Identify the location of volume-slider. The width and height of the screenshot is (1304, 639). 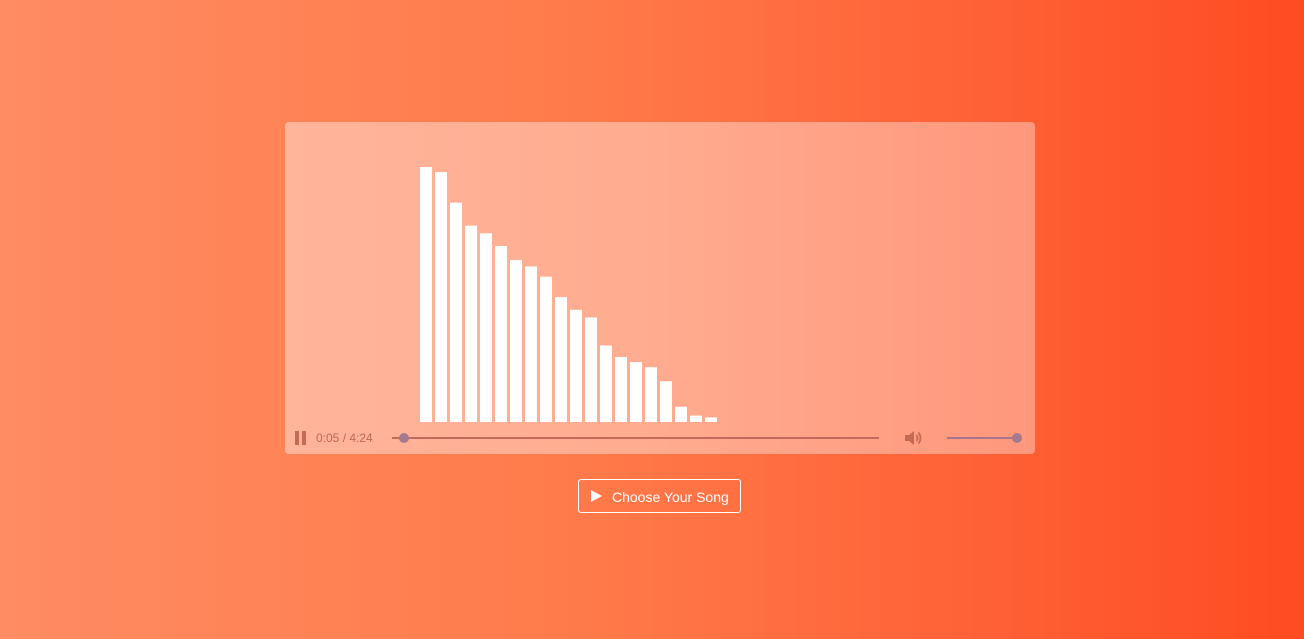
(984, 438).